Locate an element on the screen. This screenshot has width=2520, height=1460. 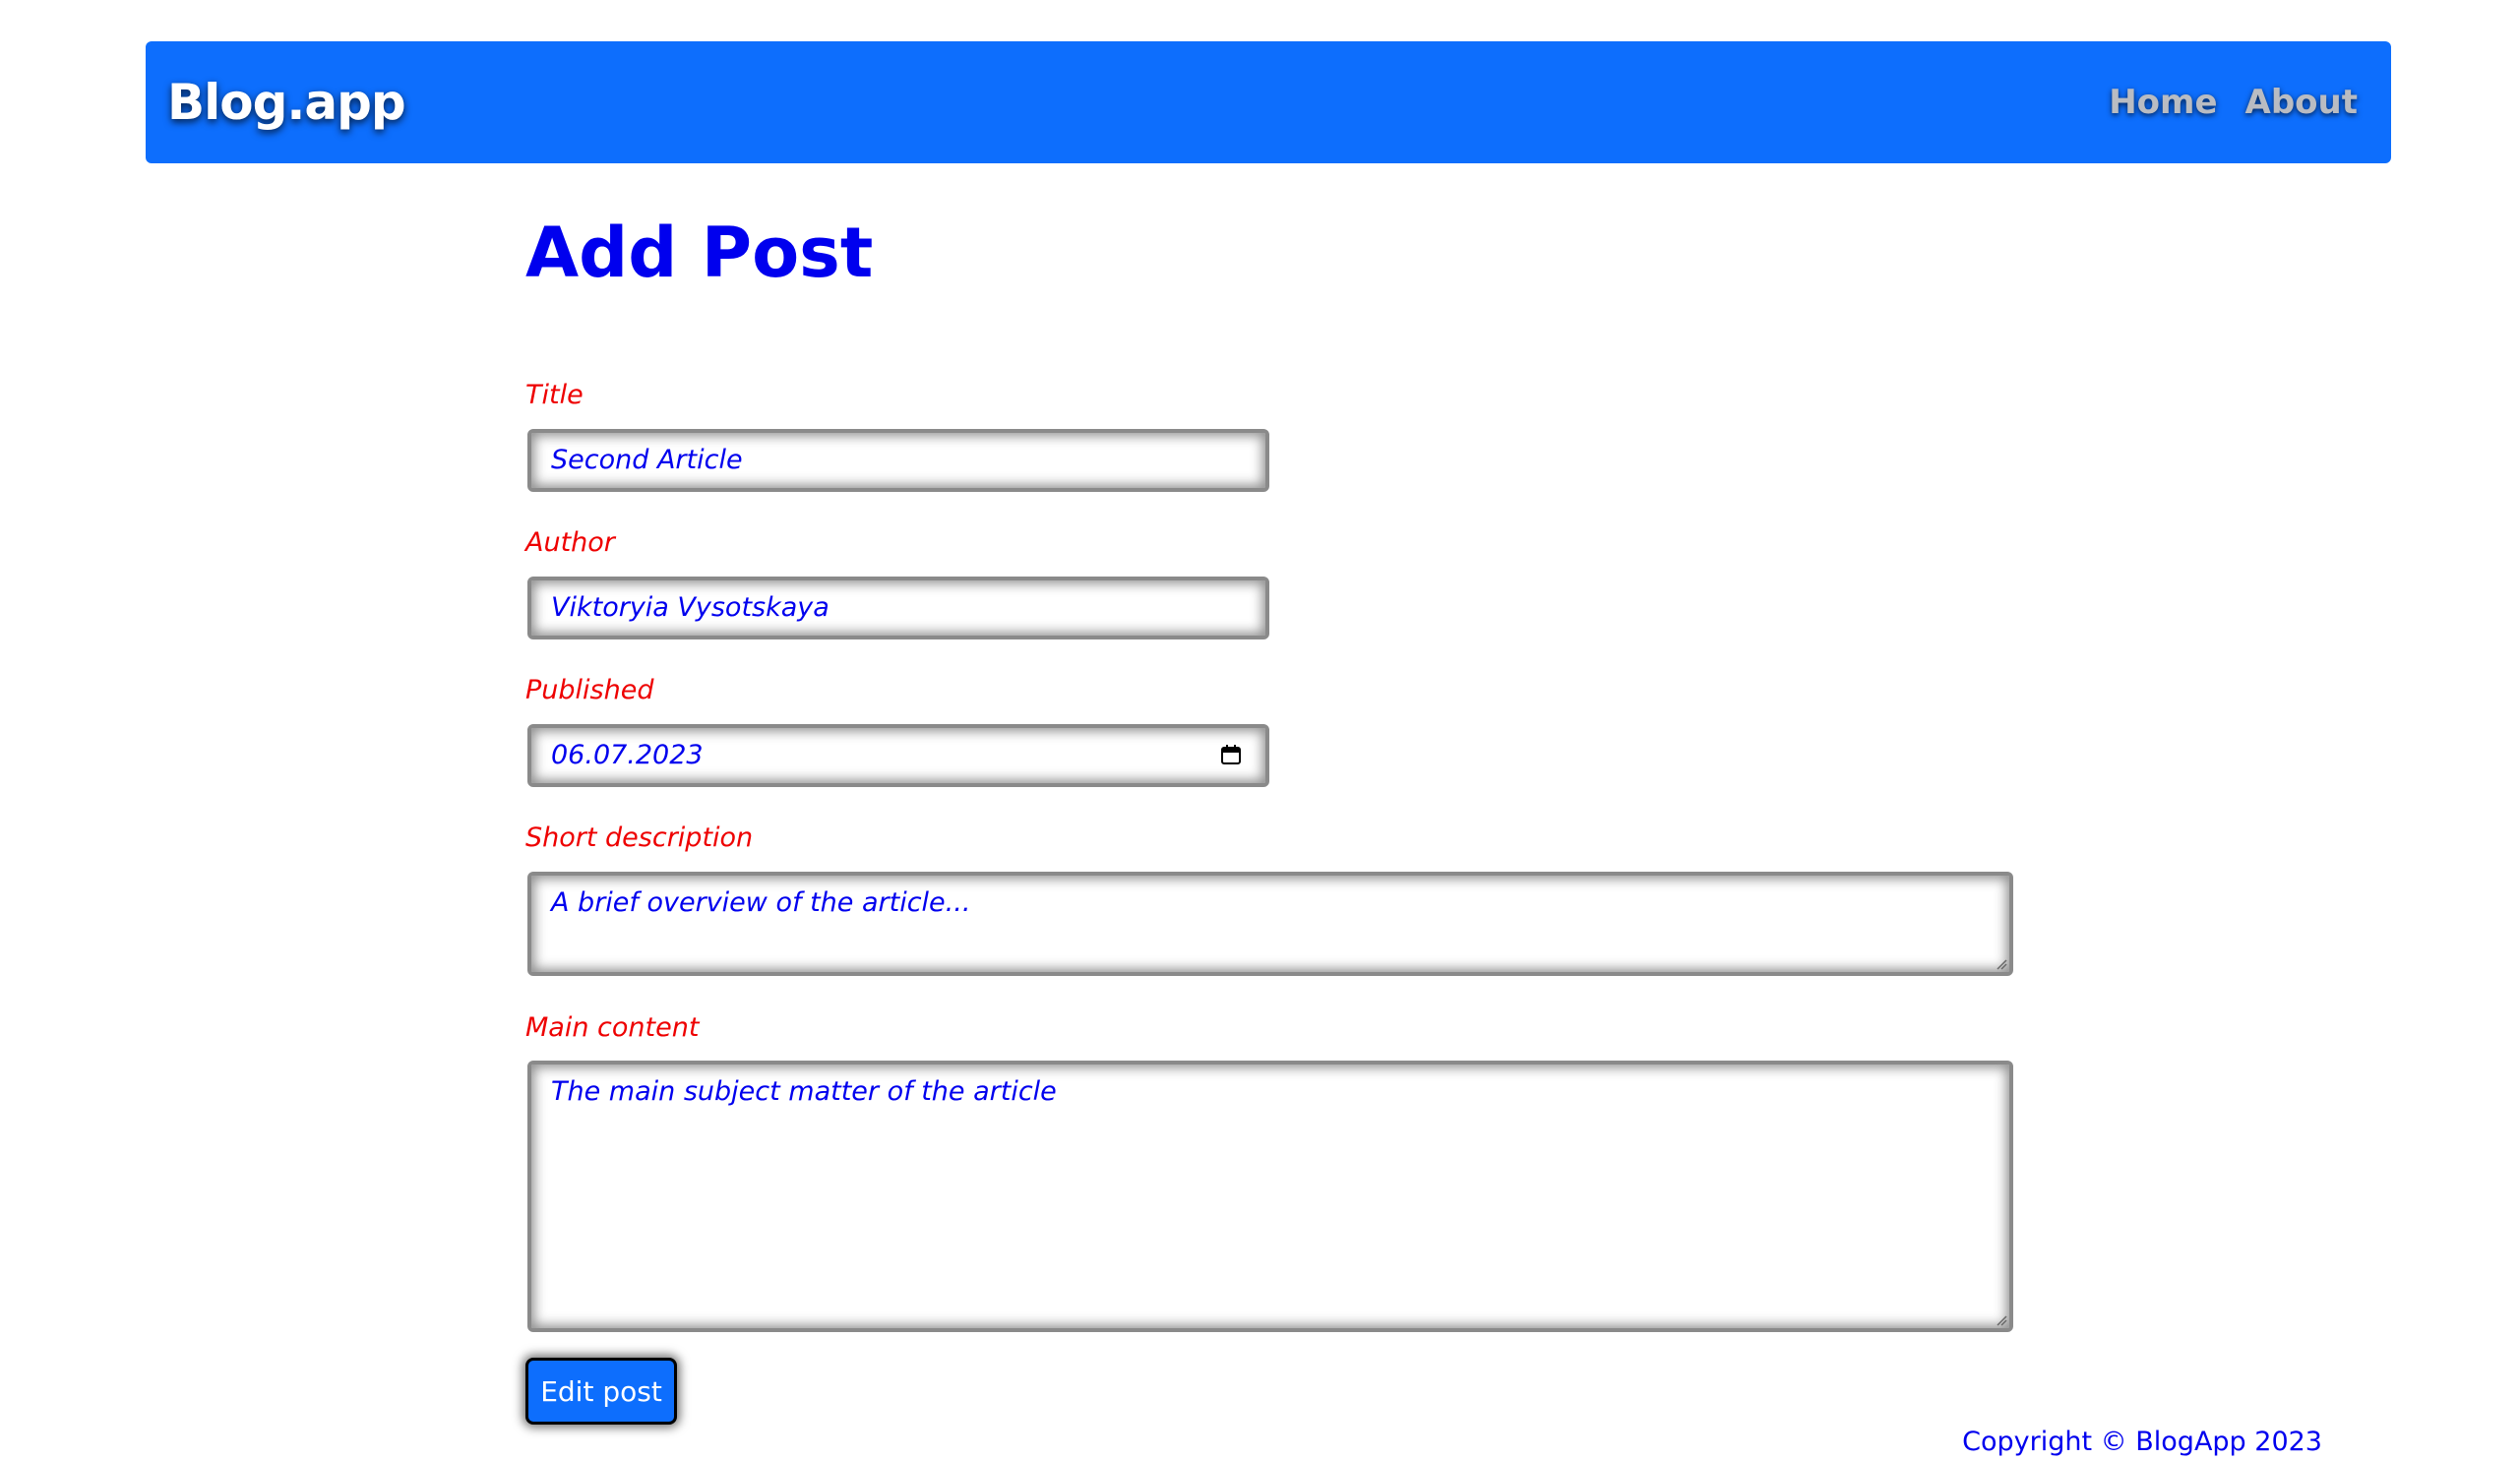
short-description-label: Short description is located at coordinates (639, 837).